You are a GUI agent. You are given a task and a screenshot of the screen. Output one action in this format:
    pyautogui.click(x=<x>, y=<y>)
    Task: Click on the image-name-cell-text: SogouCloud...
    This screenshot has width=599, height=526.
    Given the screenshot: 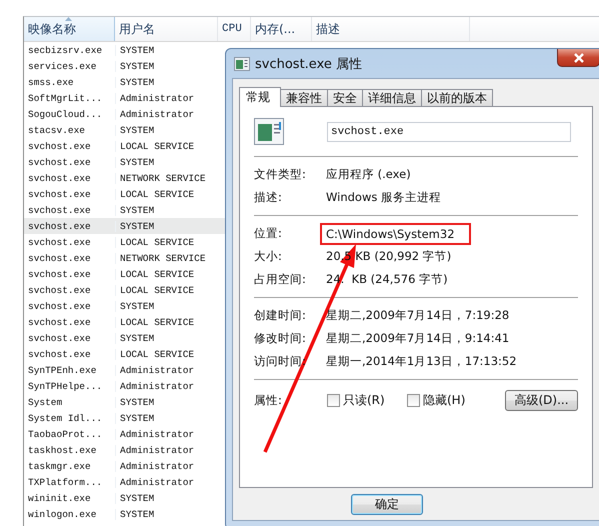 What is the action you would take?
    pyautogui.click(x=65, y=114)
    